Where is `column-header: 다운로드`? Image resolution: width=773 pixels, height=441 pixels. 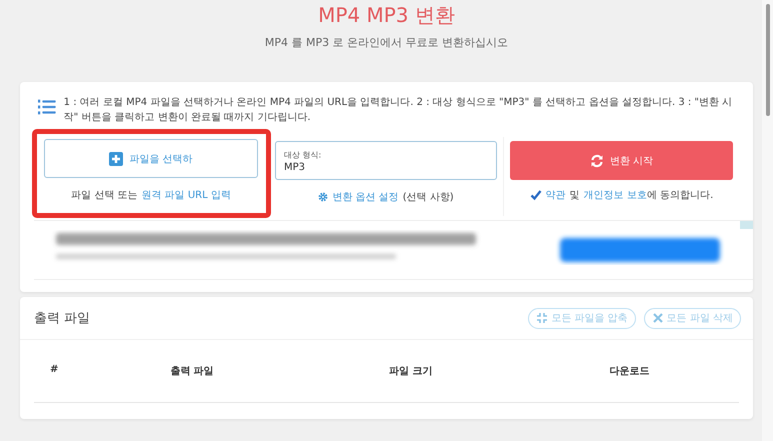 column-header: 다운로드 is located at coordinates (630, 372).